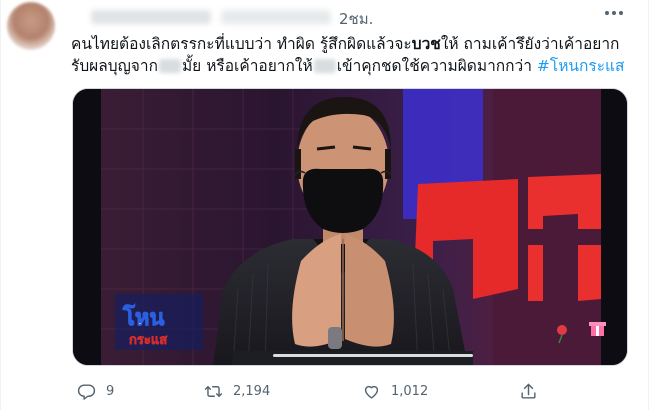  What do you see at coordinates (252, 391) in the screenshot?
I see `retweet-count: 2,194` at bounding box center [252, 391].